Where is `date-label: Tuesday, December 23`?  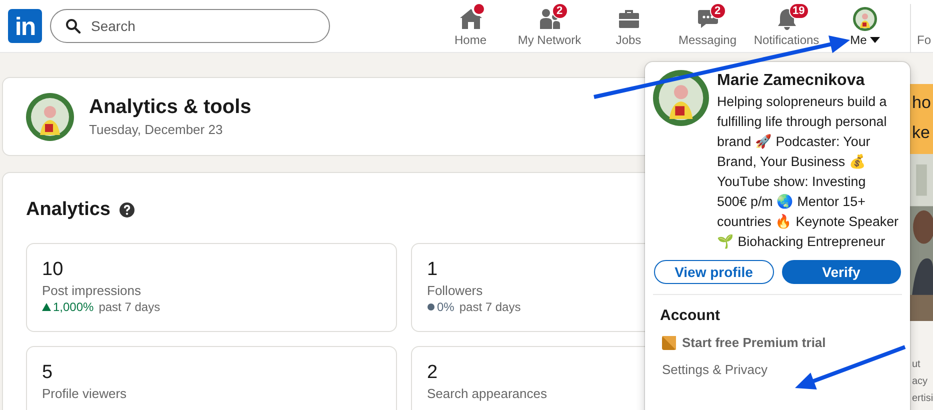 date-label: Tuesday, December 23 is located at coordinates (156, 129).